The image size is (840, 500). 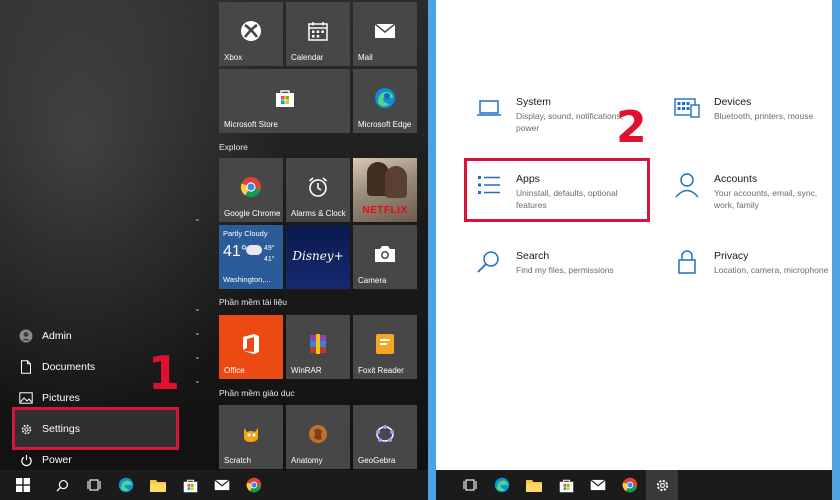 I want to click on tile-scratch: Scratch, so click(x=251, y=437).